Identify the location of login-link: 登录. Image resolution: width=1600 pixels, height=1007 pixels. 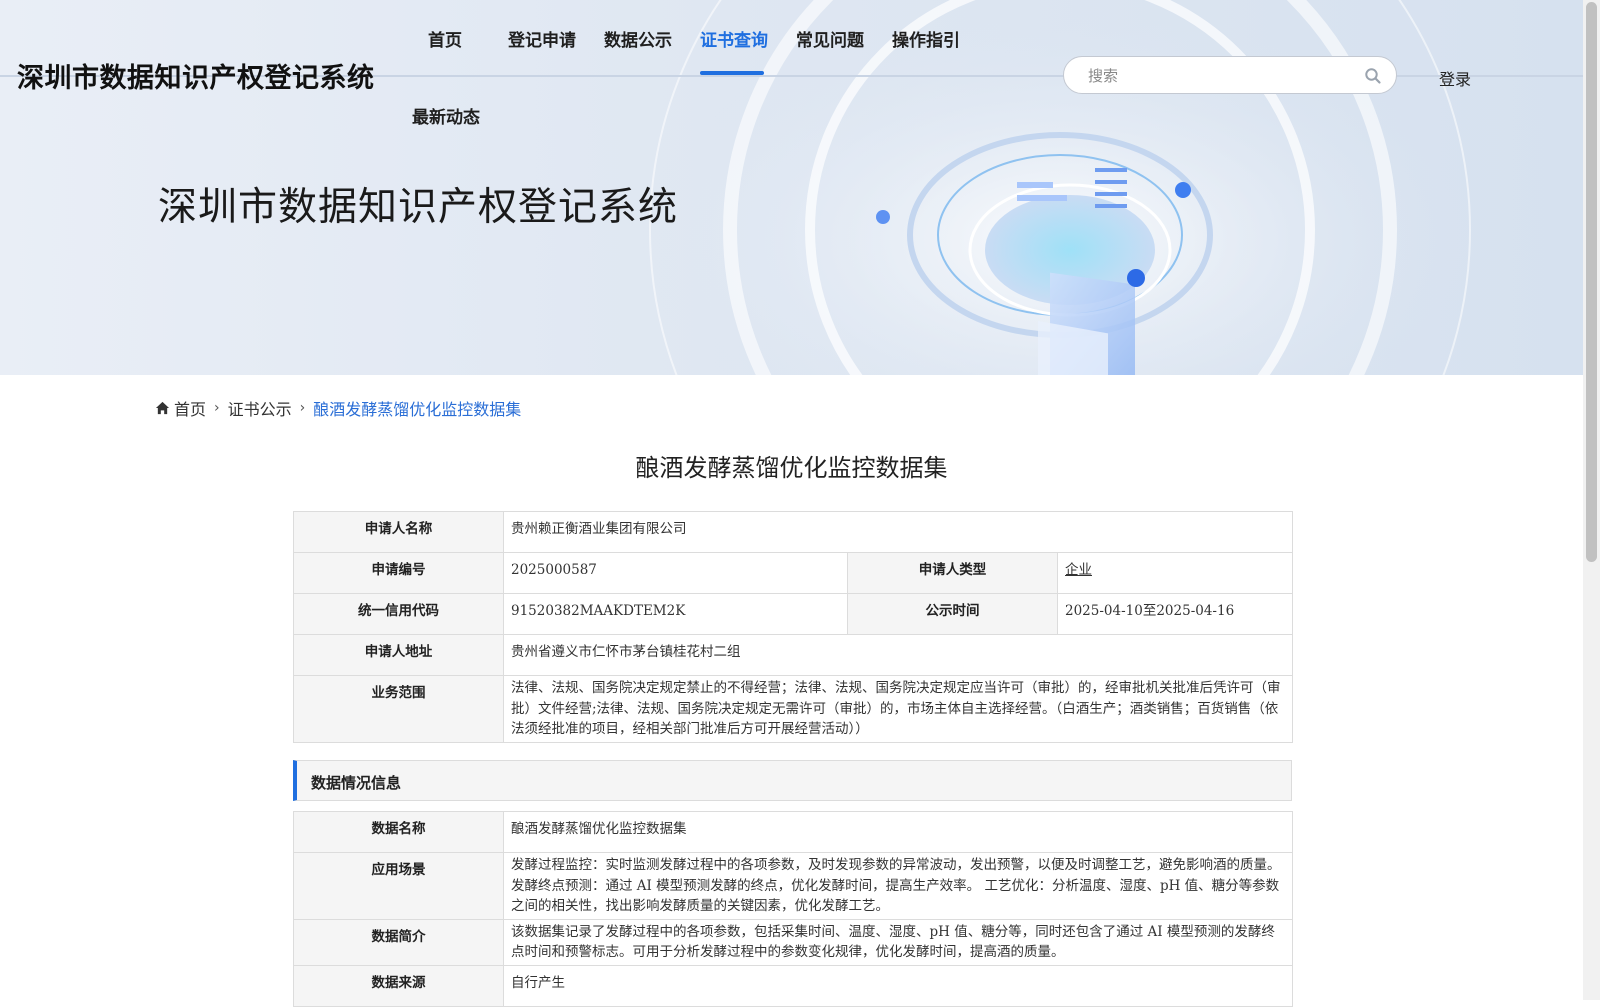
(1455, 78).